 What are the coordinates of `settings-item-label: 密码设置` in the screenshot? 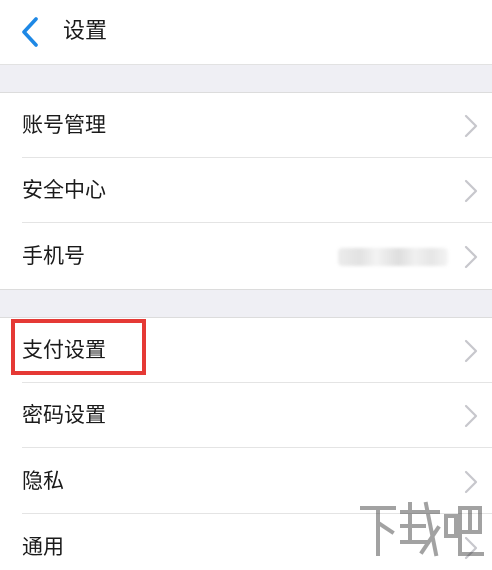 It's located at (64, 415).